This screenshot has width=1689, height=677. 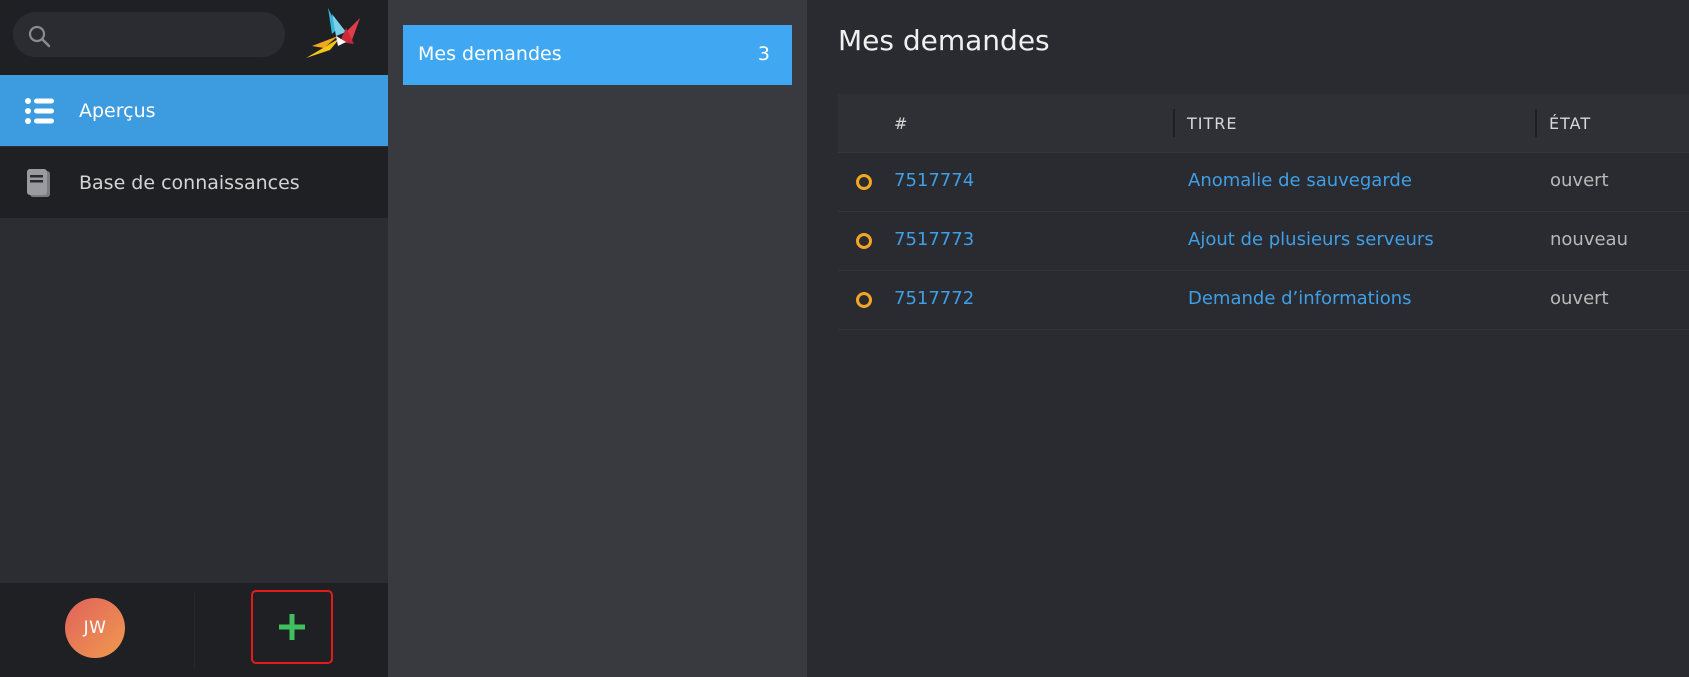 What do you see at coordinates (1263, 123) in the screenshot?
I see `table-header: # TITRE ÉTAT` at bounding box center [1263, 123].